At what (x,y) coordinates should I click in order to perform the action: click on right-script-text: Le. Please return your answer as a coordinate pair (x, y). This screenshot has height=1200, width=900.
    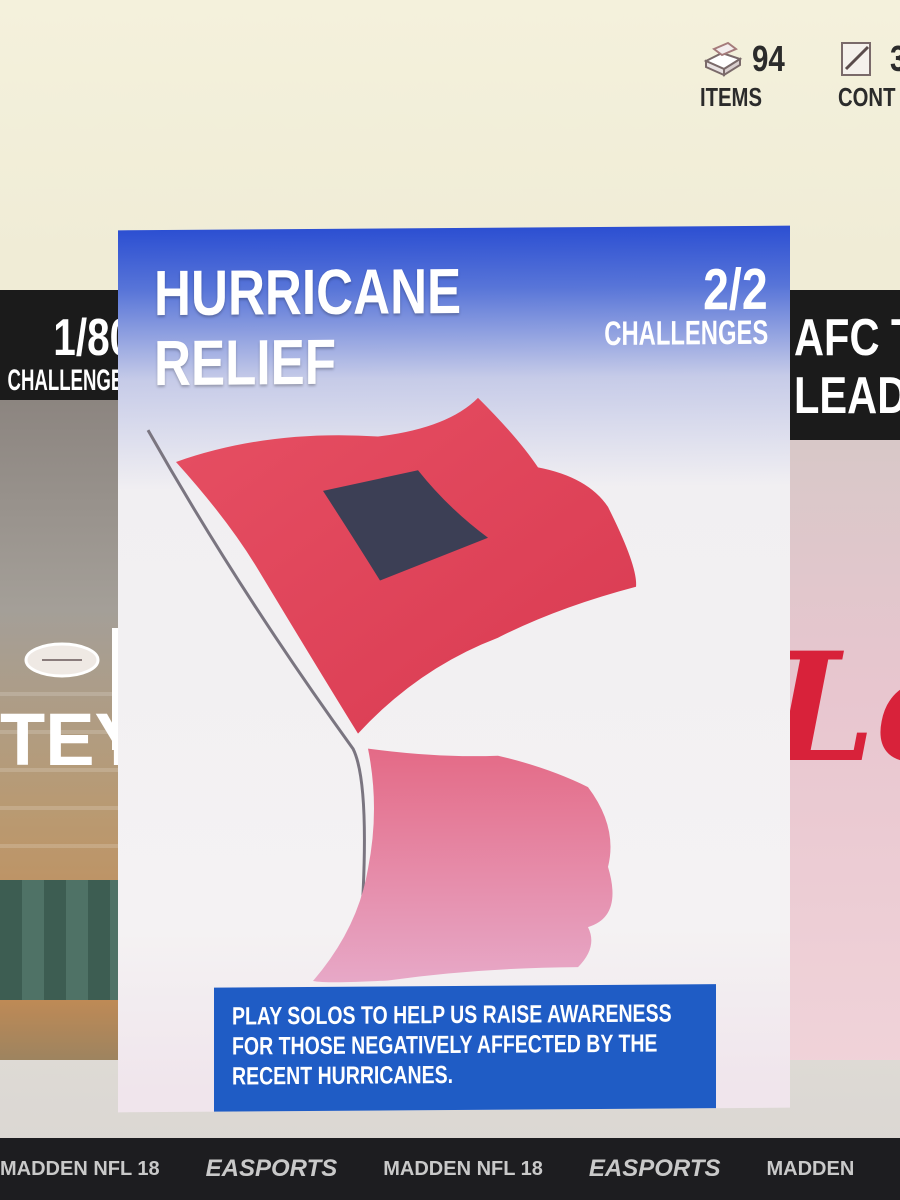
    Looking at the image, I should click on (840, 708).